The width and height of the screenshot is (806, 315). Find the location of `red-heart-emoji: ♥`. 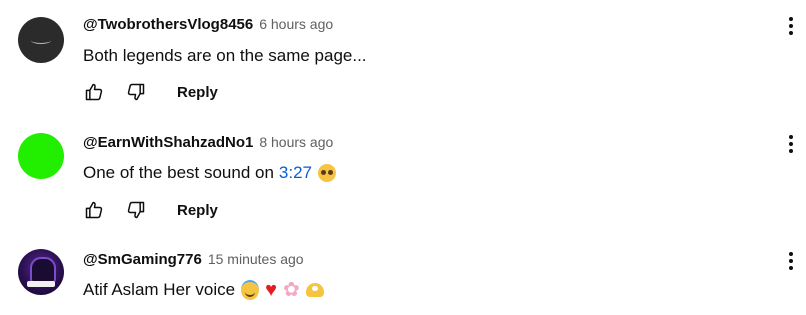

red-heart-emoji: ♥ is located at coordinates (271, 290).